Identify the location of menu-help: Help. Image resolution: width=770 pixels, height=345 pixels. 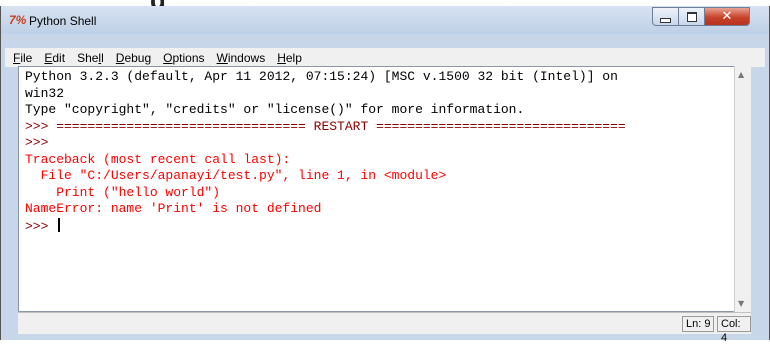
(289, 58).